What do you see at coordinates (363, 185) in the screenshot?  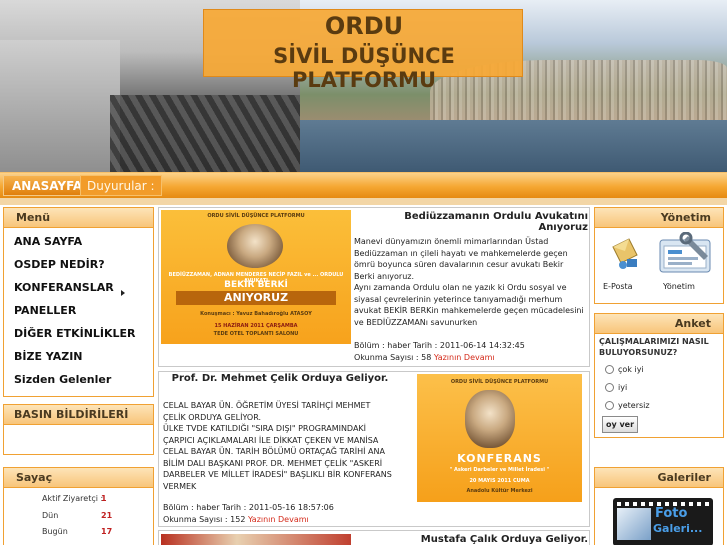 I see `top-nav-bar: ANASAYFA Duyurular :` at bounding box center [363, 185].